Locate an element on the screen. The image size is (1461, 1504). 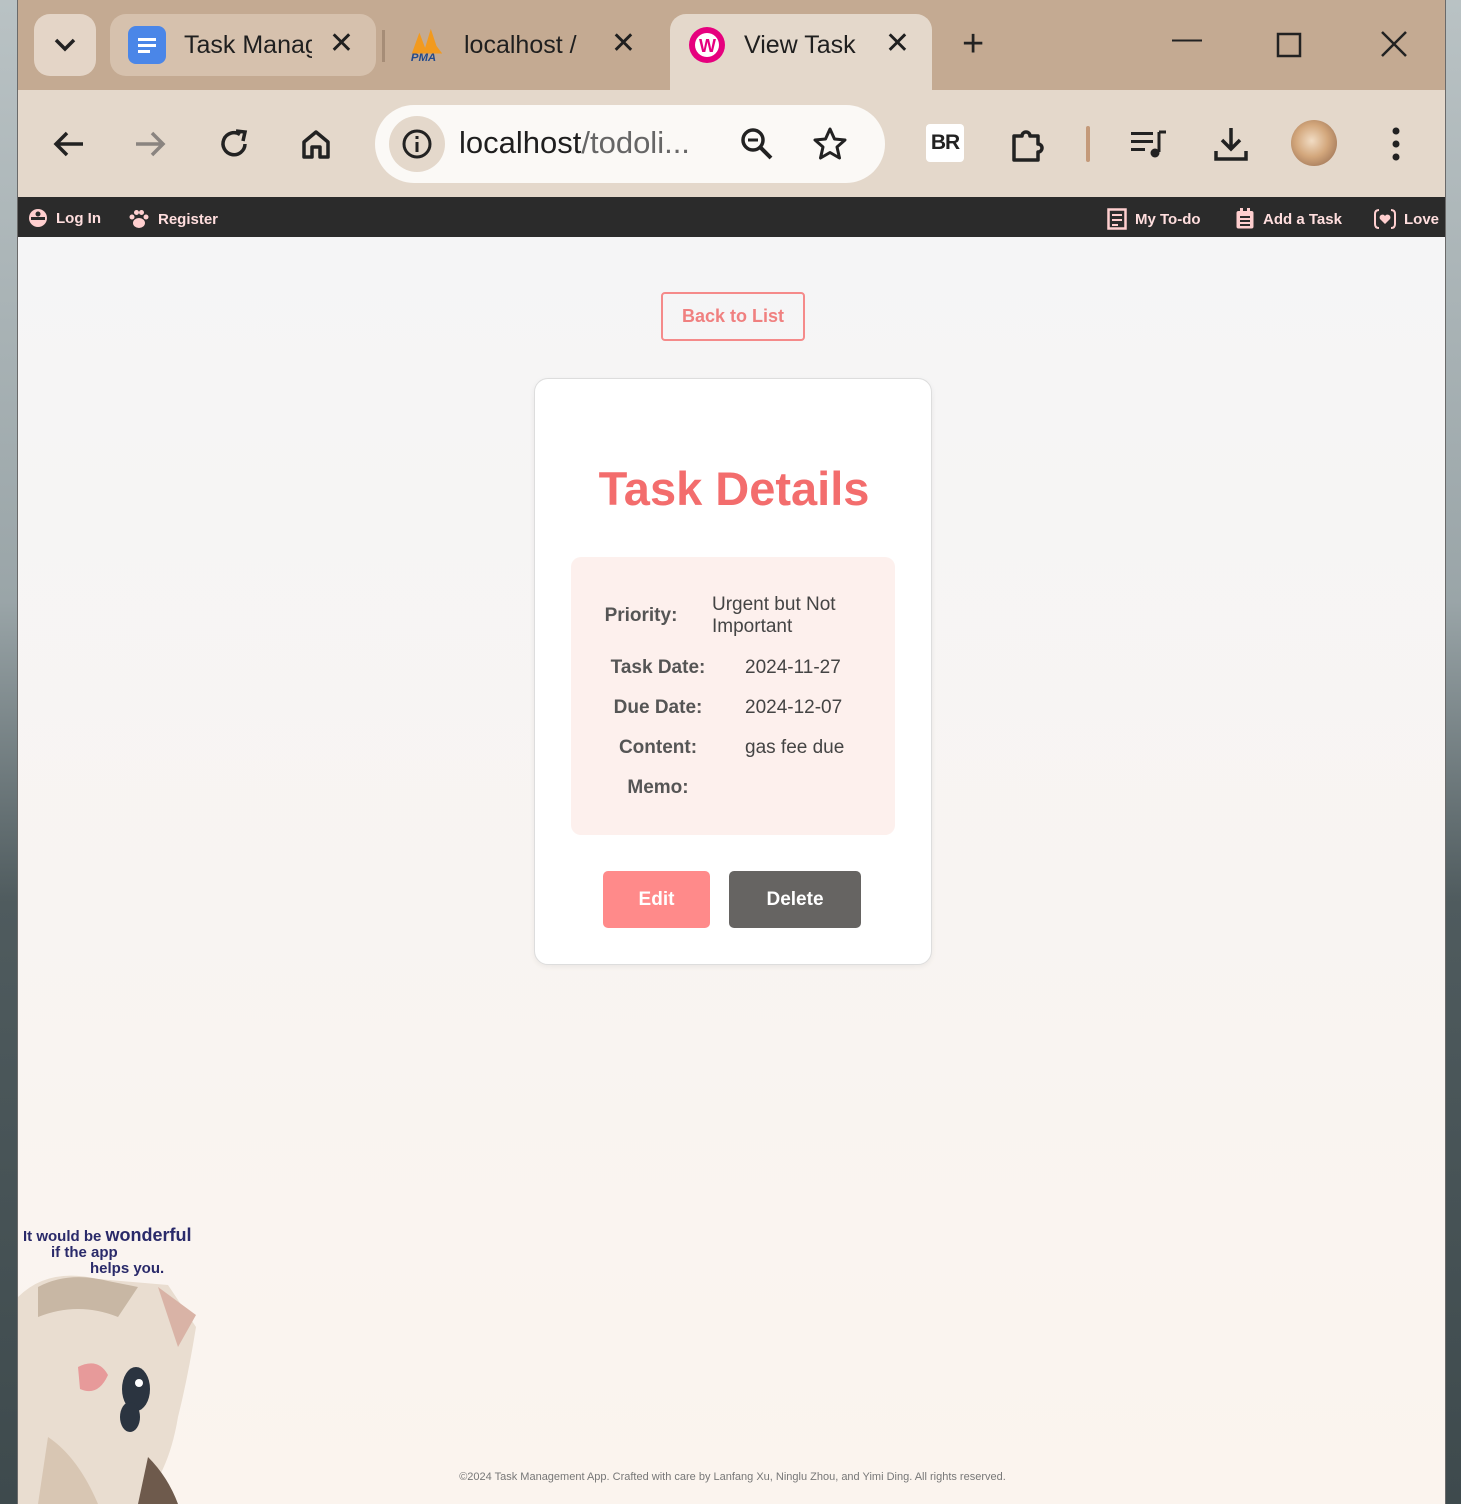
more-menu-icon is located at coordinates (1396, 144).